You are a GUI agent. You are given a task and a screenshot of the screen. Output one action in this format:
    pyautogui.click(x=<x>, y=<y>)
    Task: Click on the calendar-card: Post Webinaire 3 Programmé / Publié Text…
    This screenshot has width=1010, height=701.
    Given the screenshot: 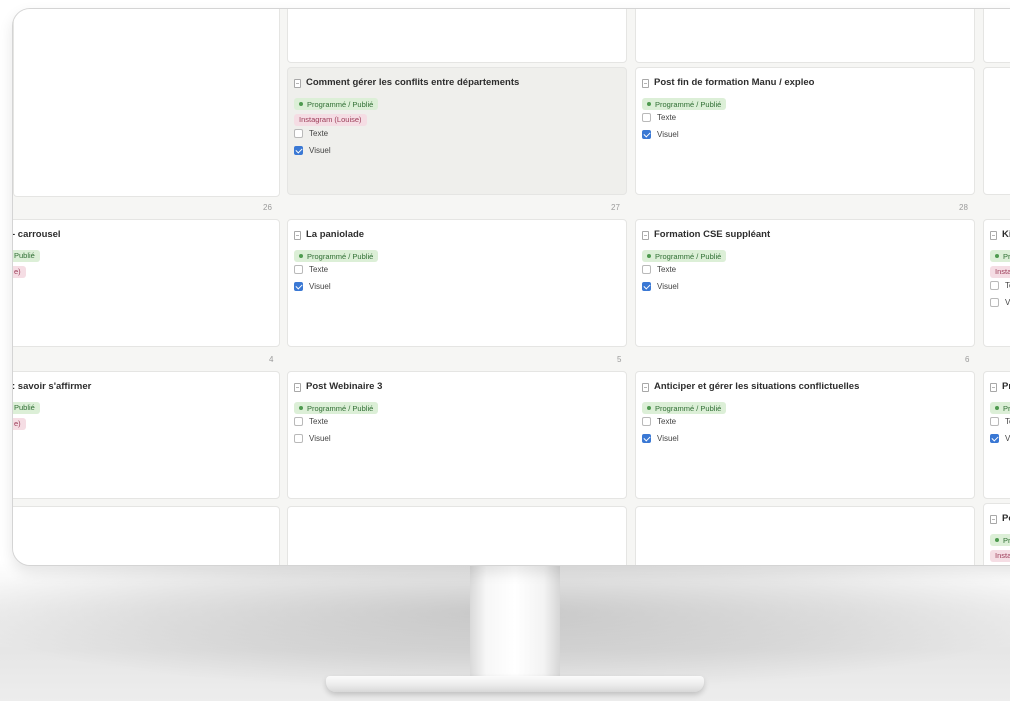 What is the action you would take?
    pyautogui.click(x=457, y=435)
    